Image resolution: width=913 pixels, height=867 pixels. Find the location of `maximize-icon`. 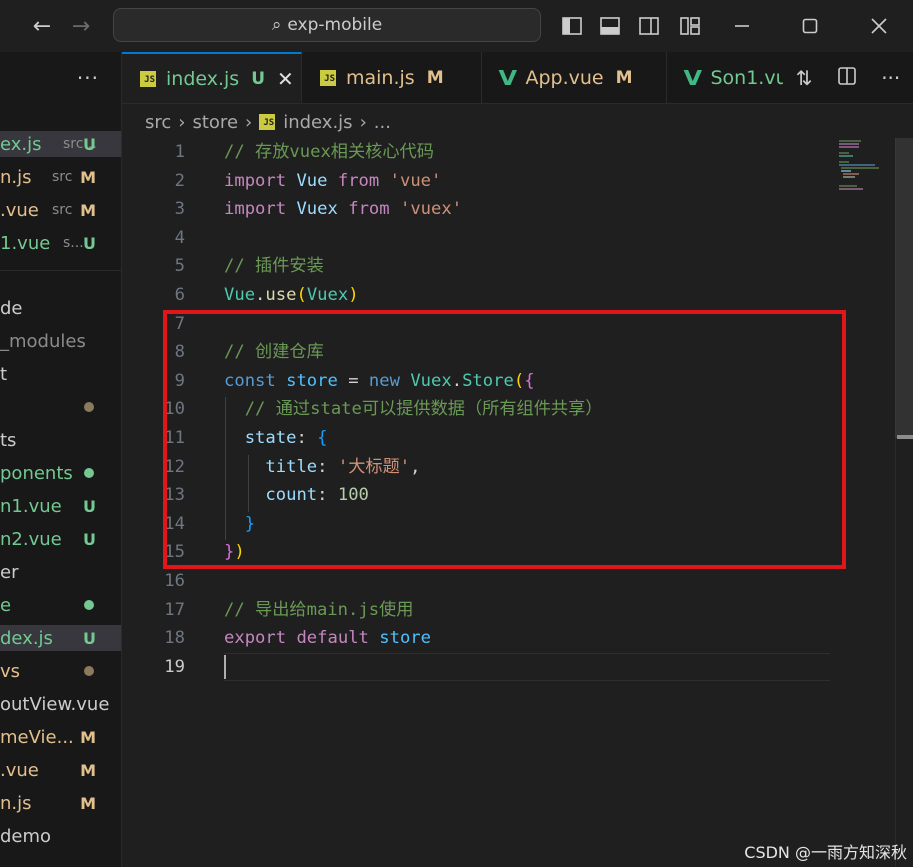

maximize-icon is located at coordinates (810, 26).